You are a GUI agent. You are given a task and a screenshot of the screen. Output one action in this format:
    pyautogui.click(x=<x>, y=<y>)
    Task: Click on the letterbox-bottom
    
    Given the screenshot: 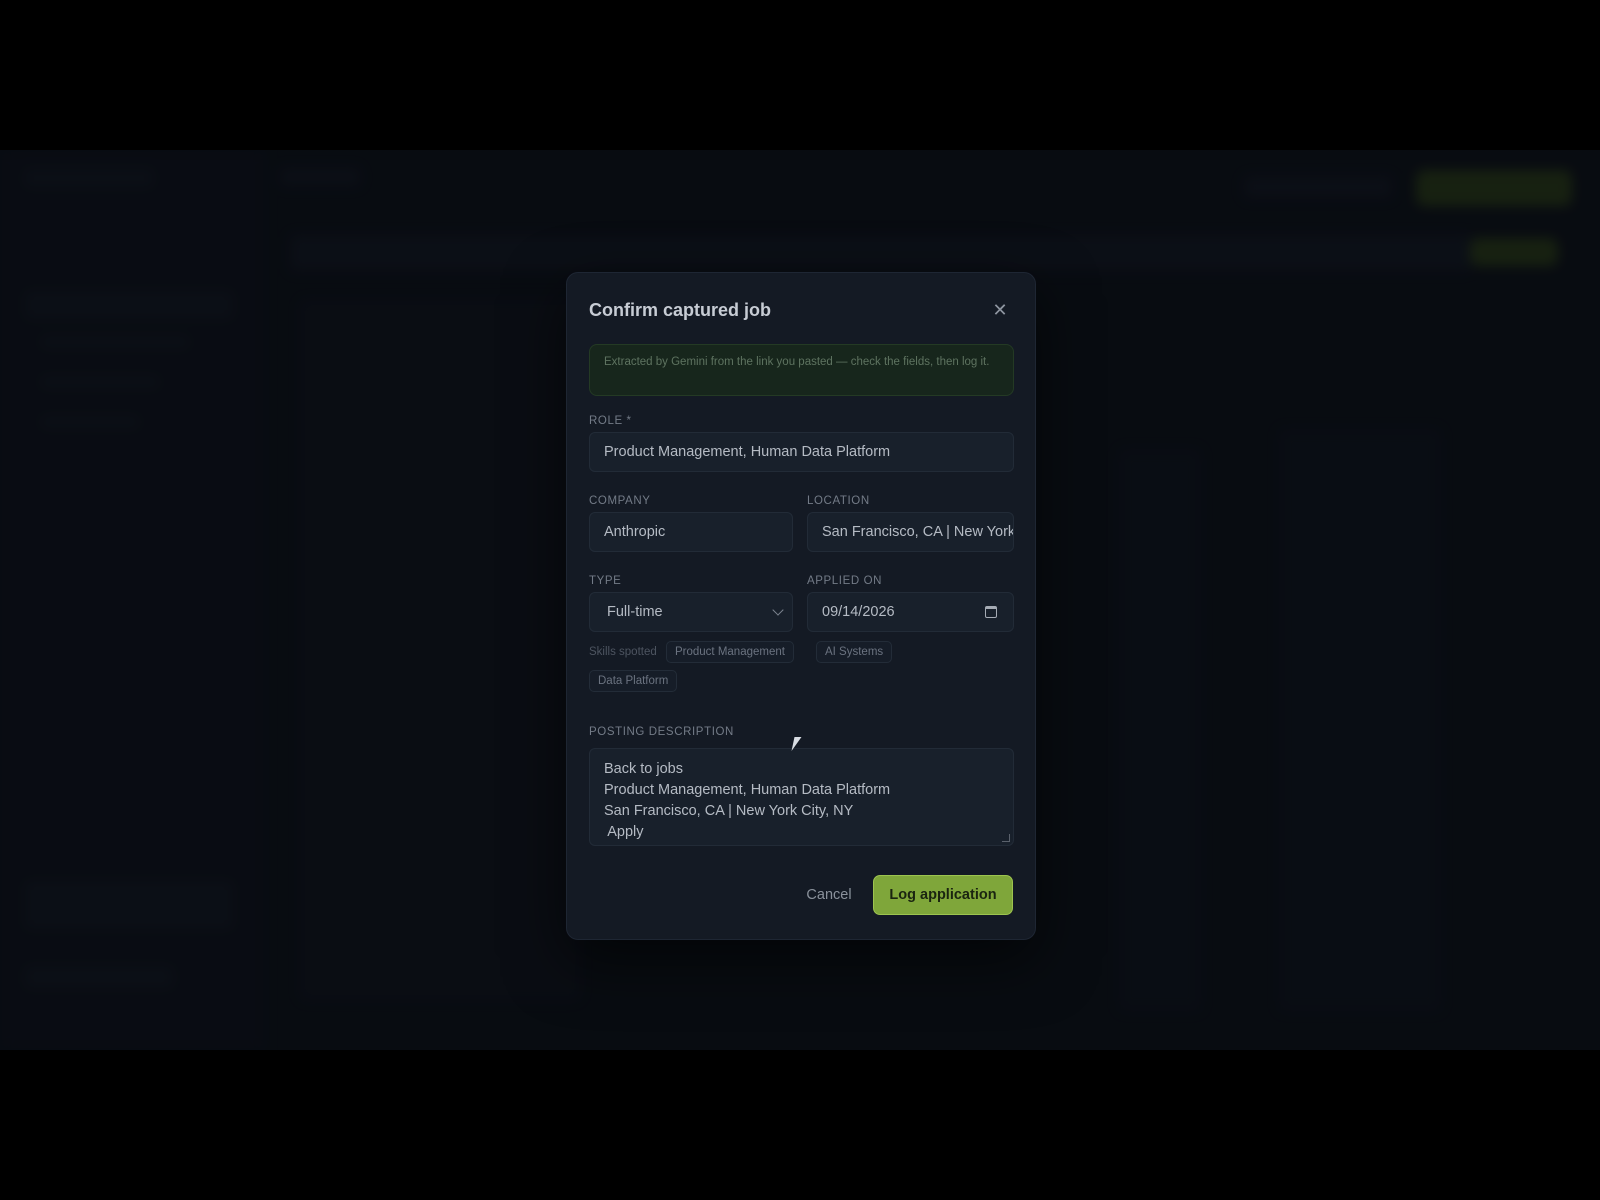 What is the action you would take?
    pyautogui.click(x=800, y=1125)
    